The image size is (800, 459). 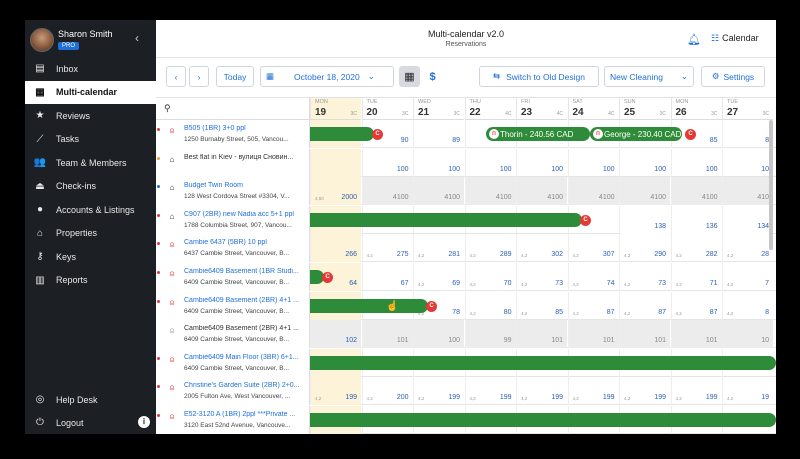 What do you see at coordinates (733, 76) in the screenshot?
I see `settings-button: ⚙ Settings` at bounding box center [733, 76].